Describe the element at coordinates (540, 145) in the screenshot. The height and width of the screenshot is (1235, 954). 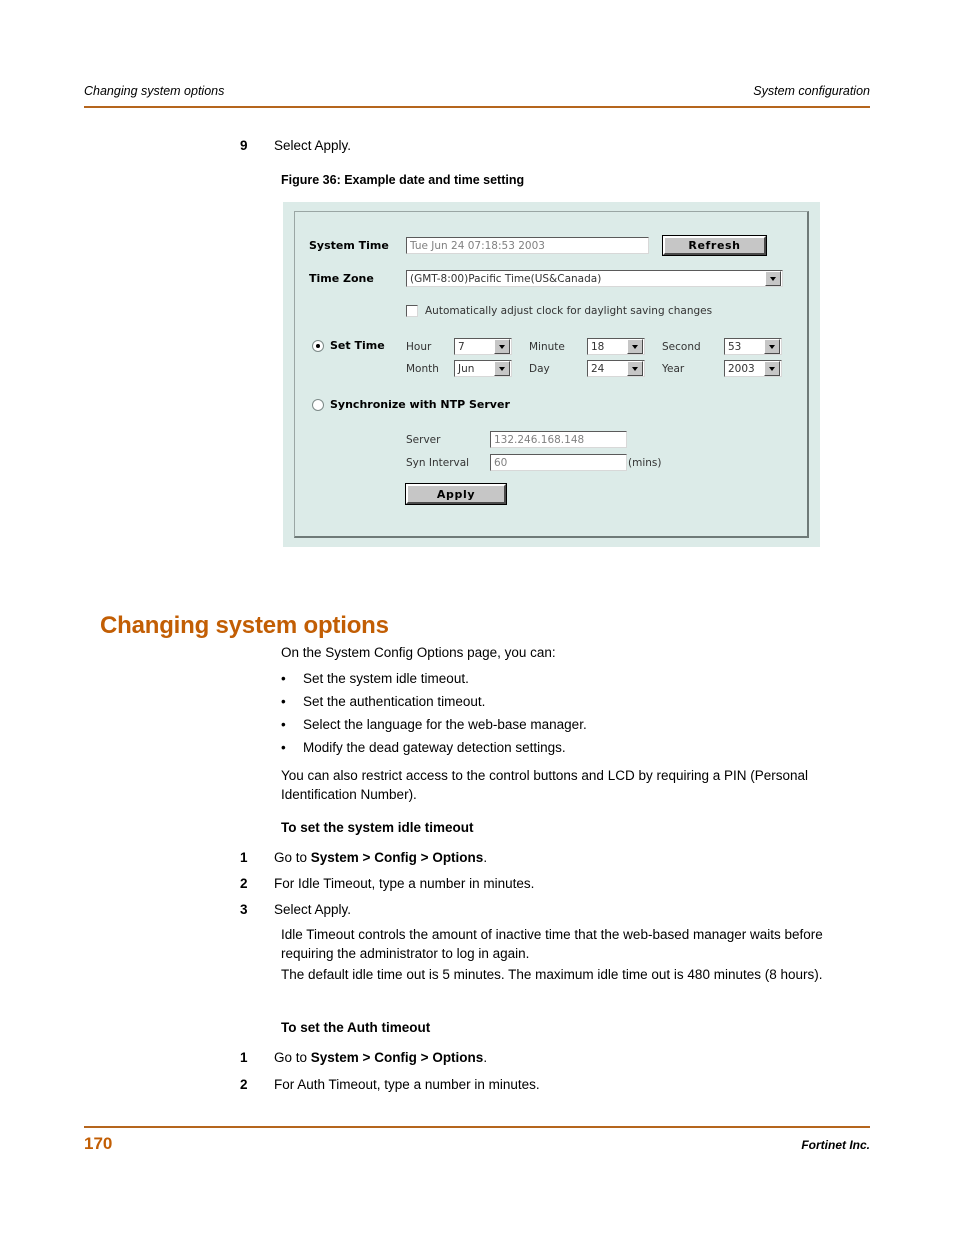
I see `step-item: 9 Select Apply.` at that location.